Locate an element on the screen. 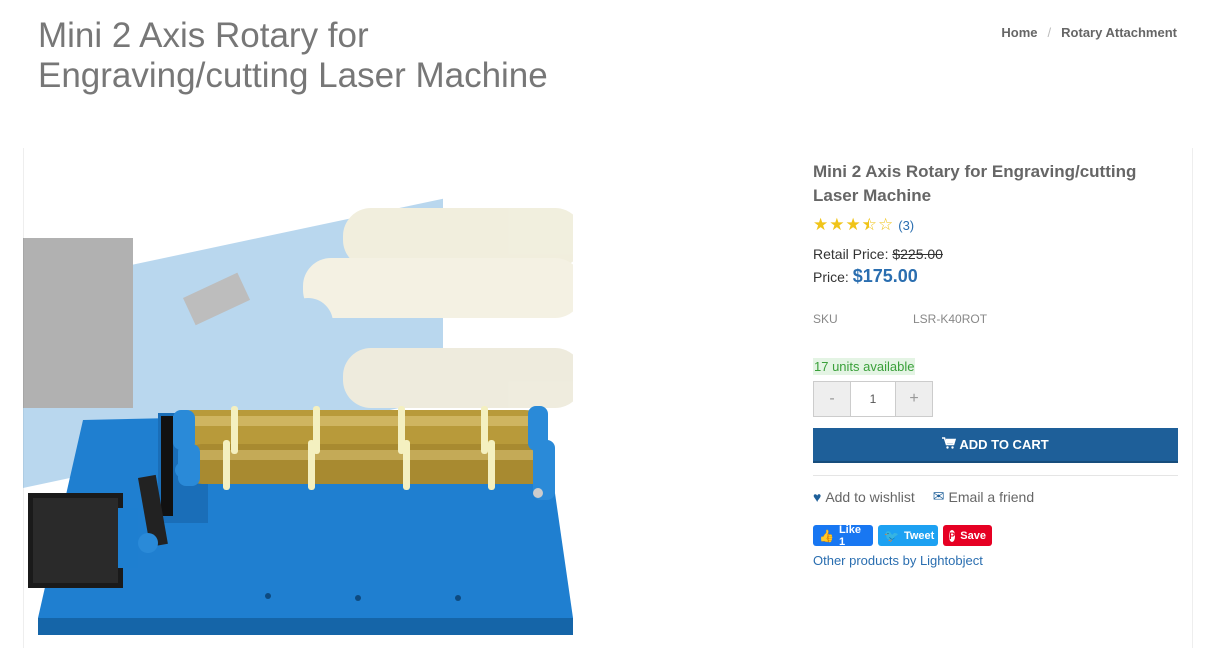  thumbs-up-icon: 👍 is located at coordinates (826, 535).